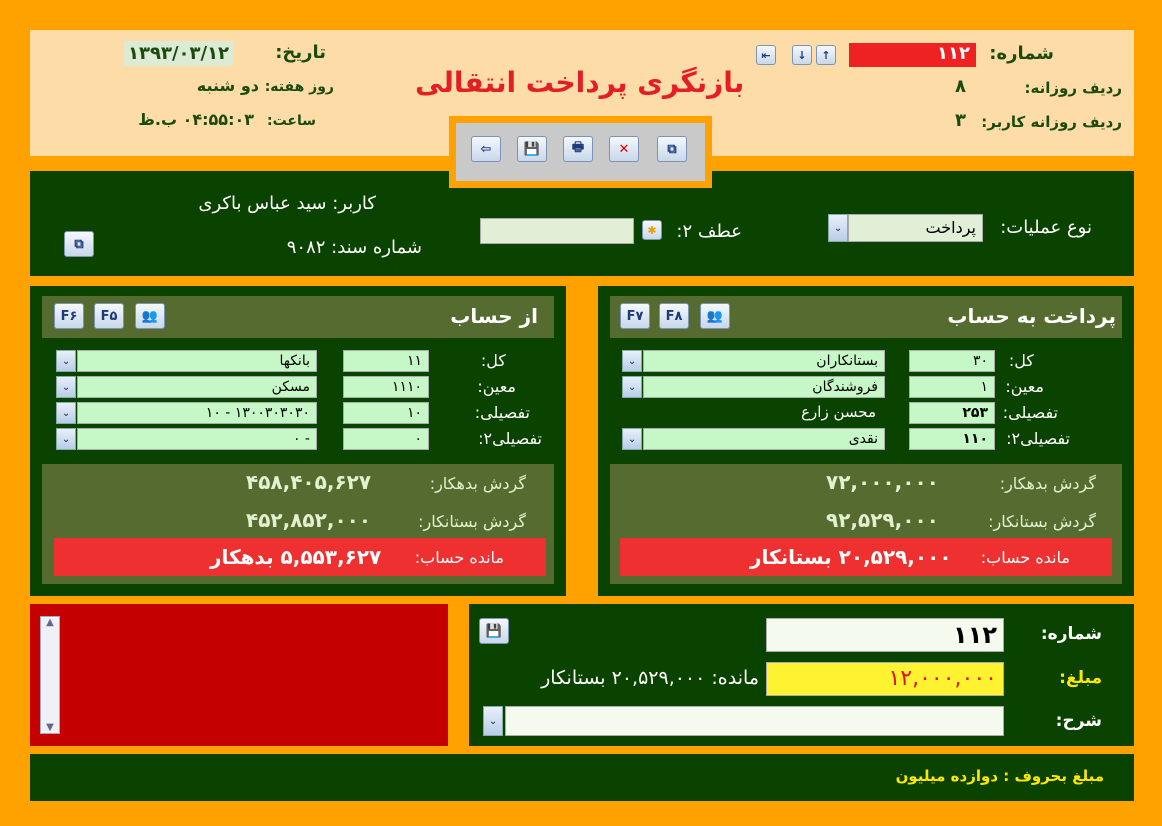  Describe the element at coordinates (309, 482) in the screenshot. I see `debit-turnover: ۴۵۸,۴۰۵,۶۲۷` at that location.